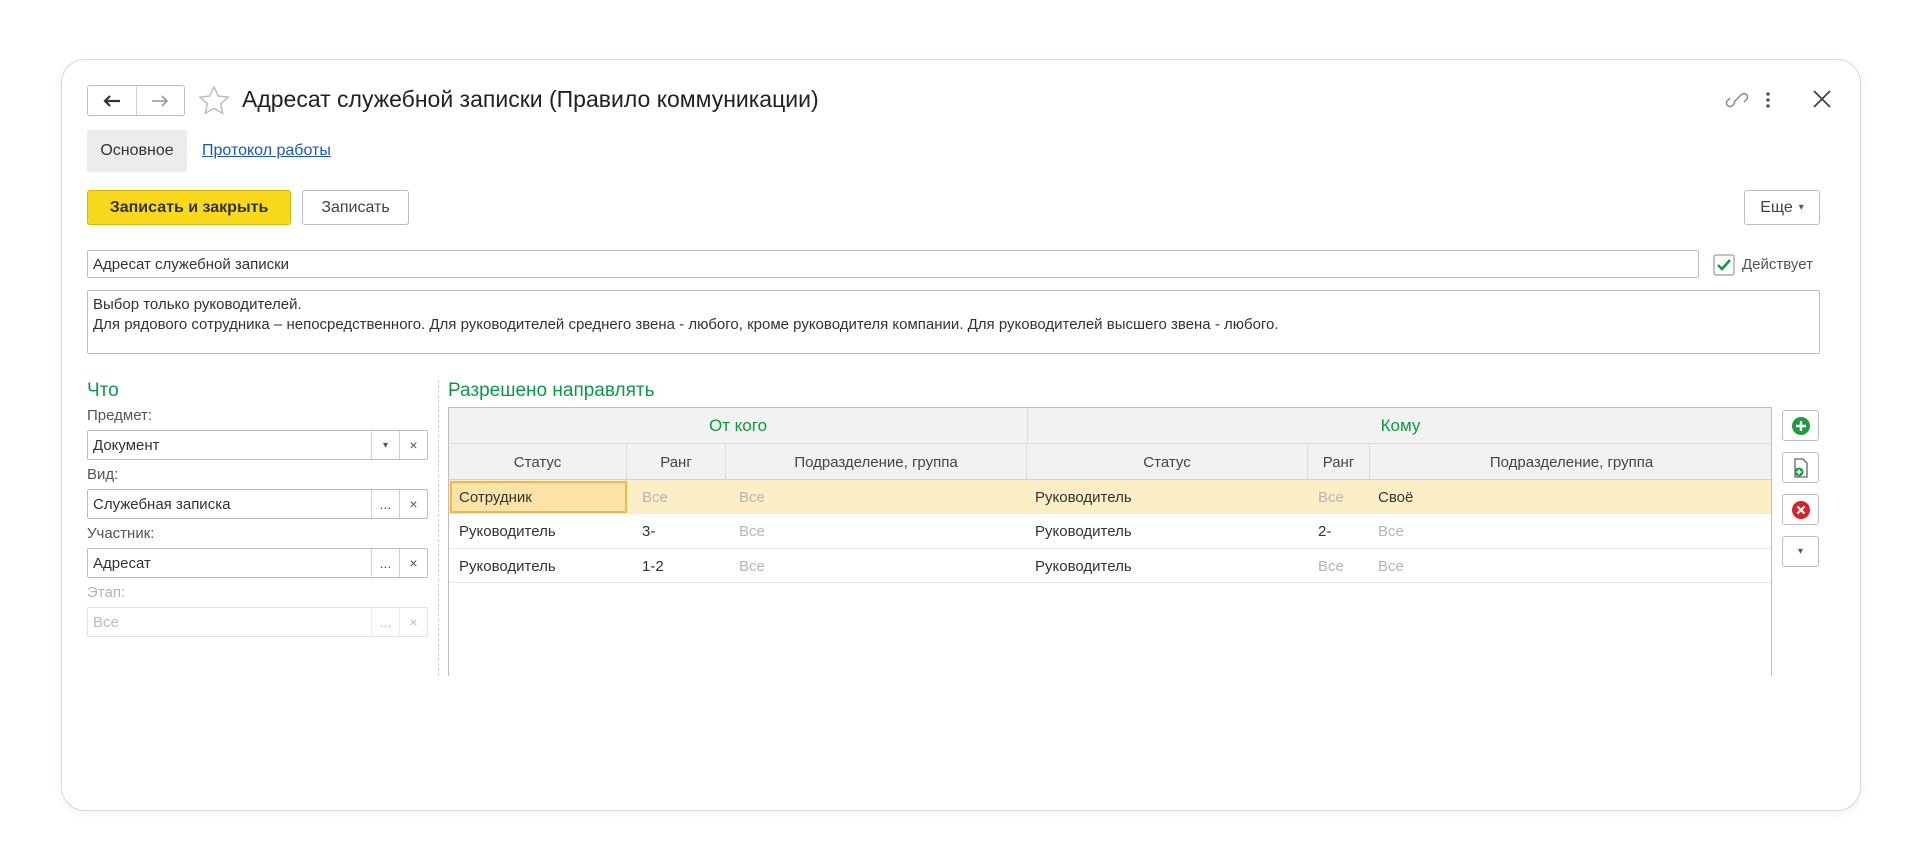 Image resolution: width=1920 pixels, height=841 pixels. I want to click on nav-buttons, so click(136, 100).